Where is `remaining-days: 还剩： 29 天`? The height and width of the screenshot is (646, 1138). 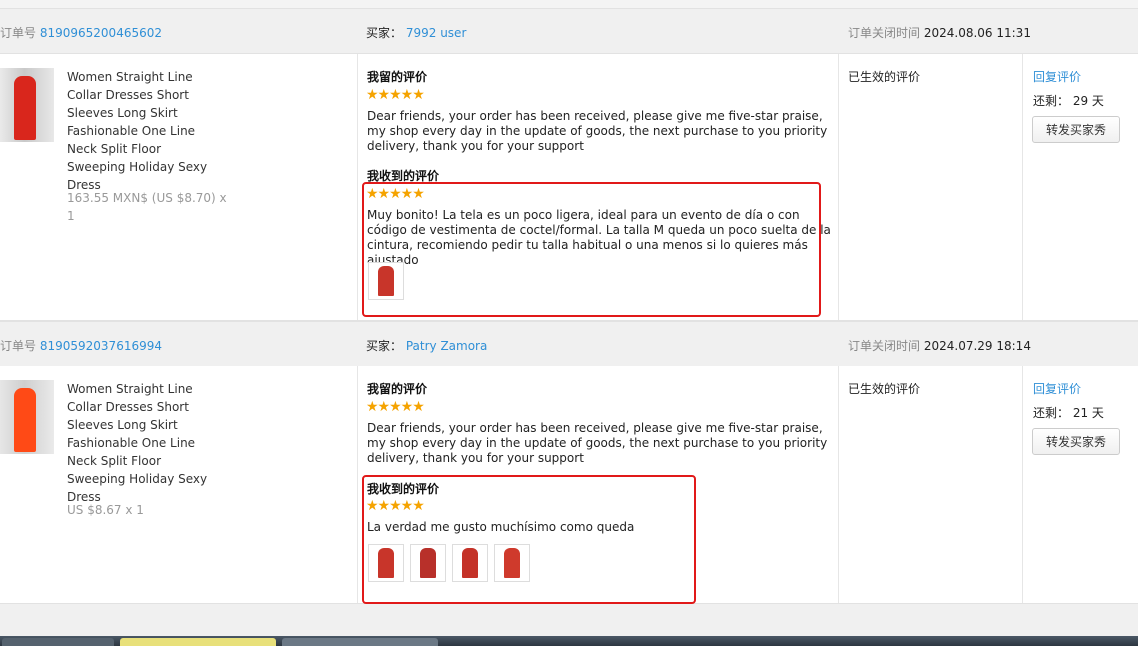
remaining-days: 还剩： 29 天 is located at coordinates (1068, 100).